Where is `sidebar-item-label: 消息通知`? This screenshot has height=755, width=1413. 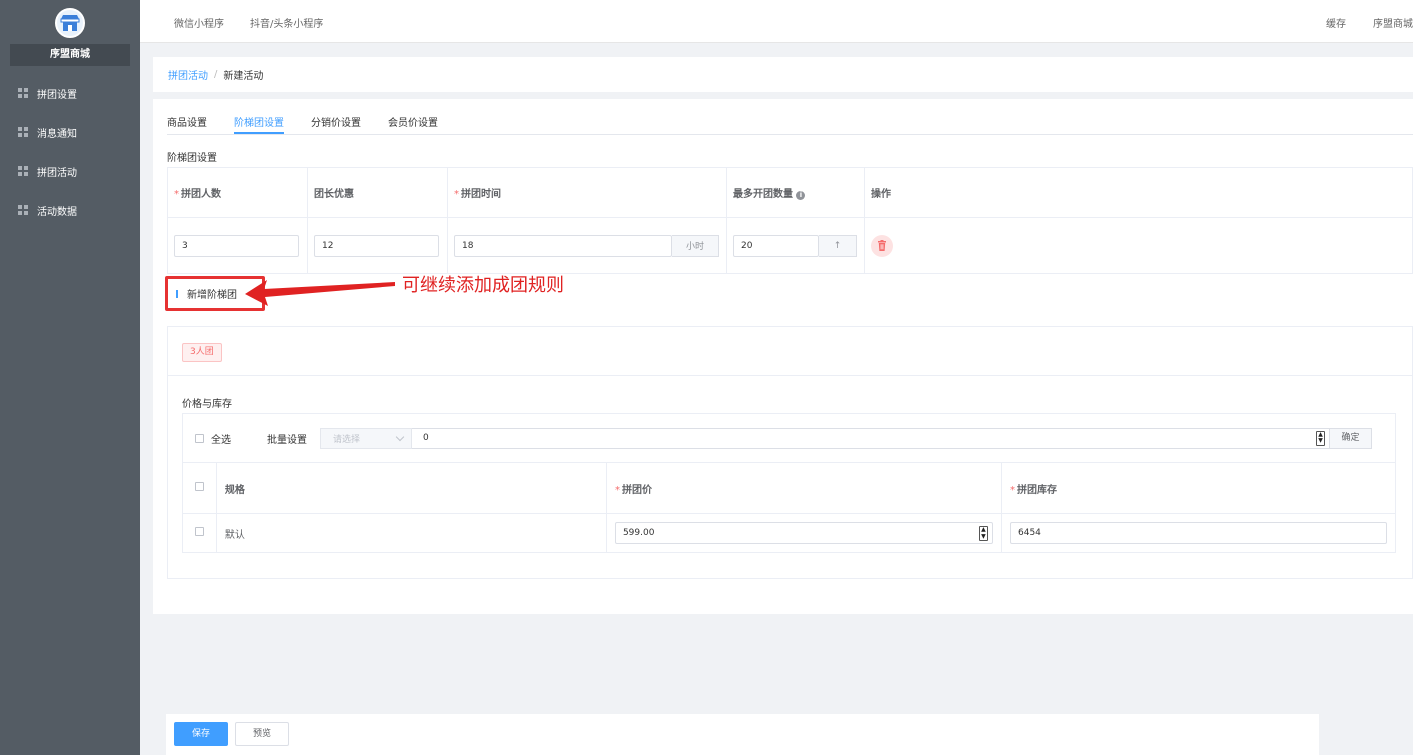 sidebar-item-label: 消息通知 is located at coordinates (57, 134).